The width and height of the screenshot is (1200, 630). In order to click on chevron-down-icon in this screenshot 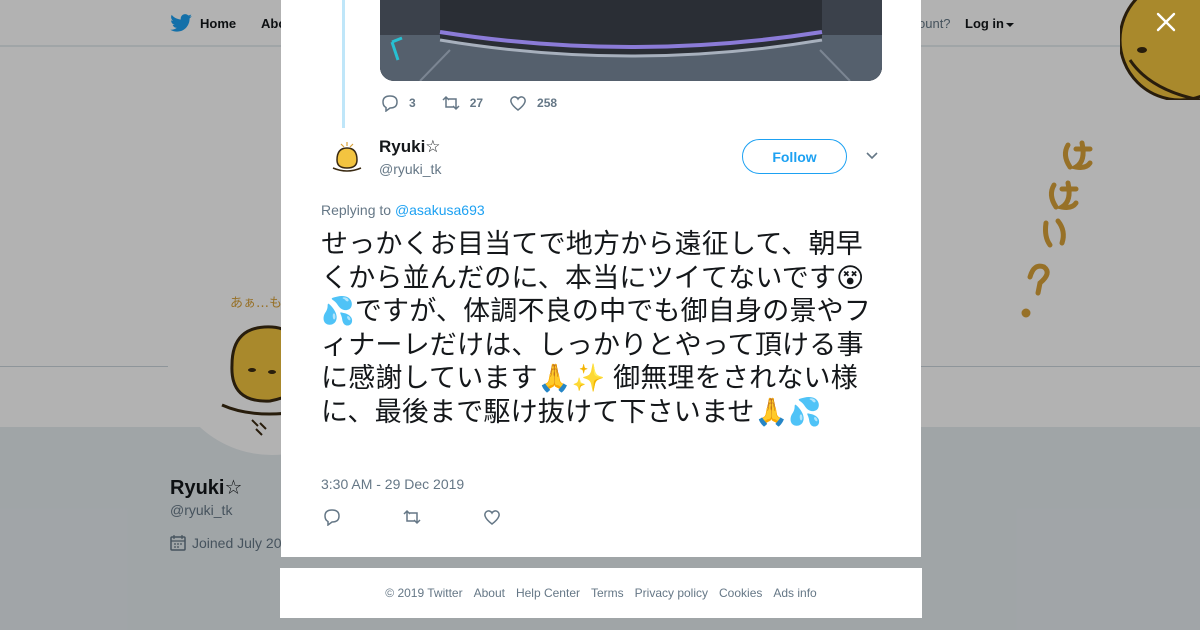, I will do `click(872, 156)`.